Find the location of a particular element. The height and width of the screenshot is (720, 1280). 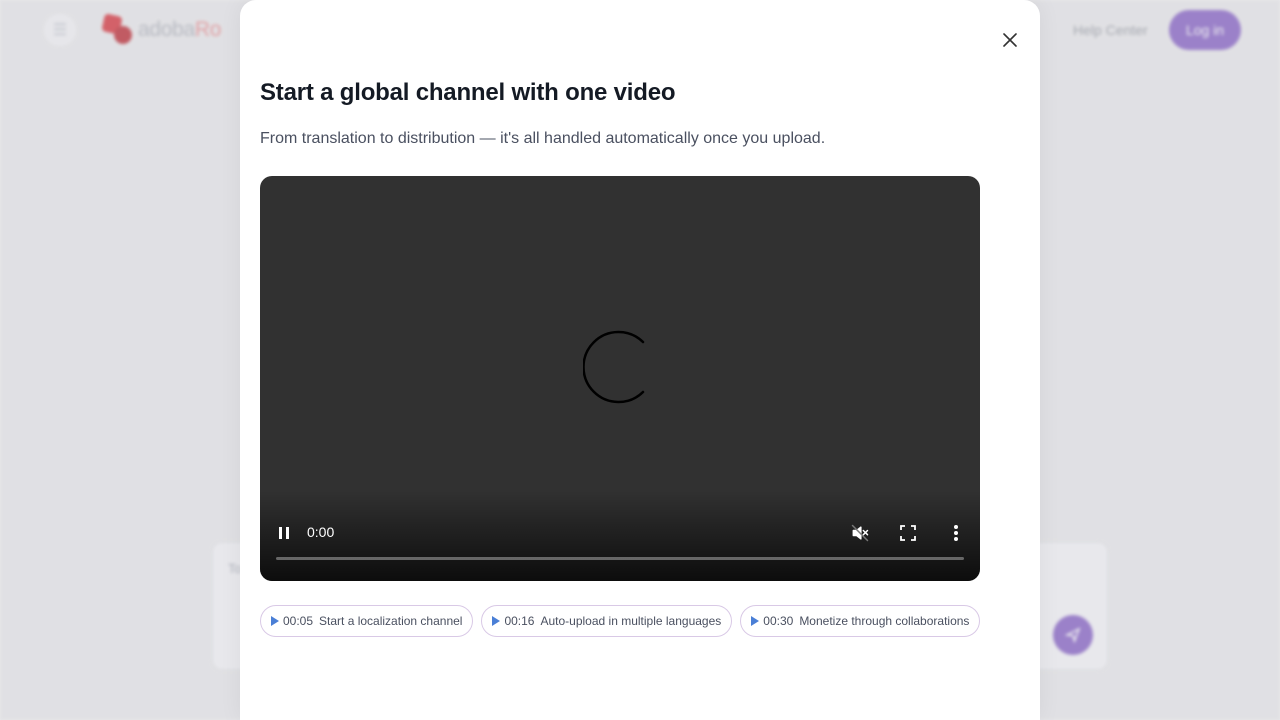

chapter-chip: 00:30 Monetize through collaborations is located at coordinates (860, 621).